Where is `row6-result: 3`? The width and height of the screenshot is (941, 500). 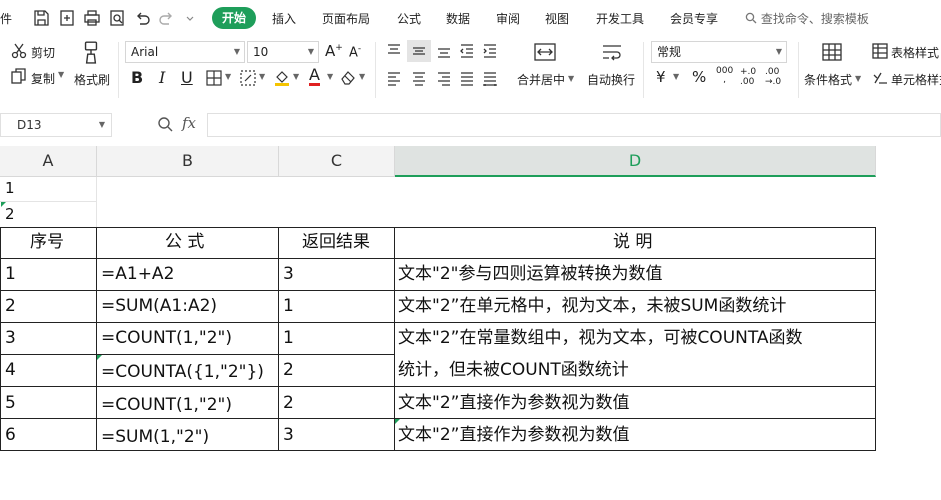
row6-result: 3 is located at coordinates (288, 435).